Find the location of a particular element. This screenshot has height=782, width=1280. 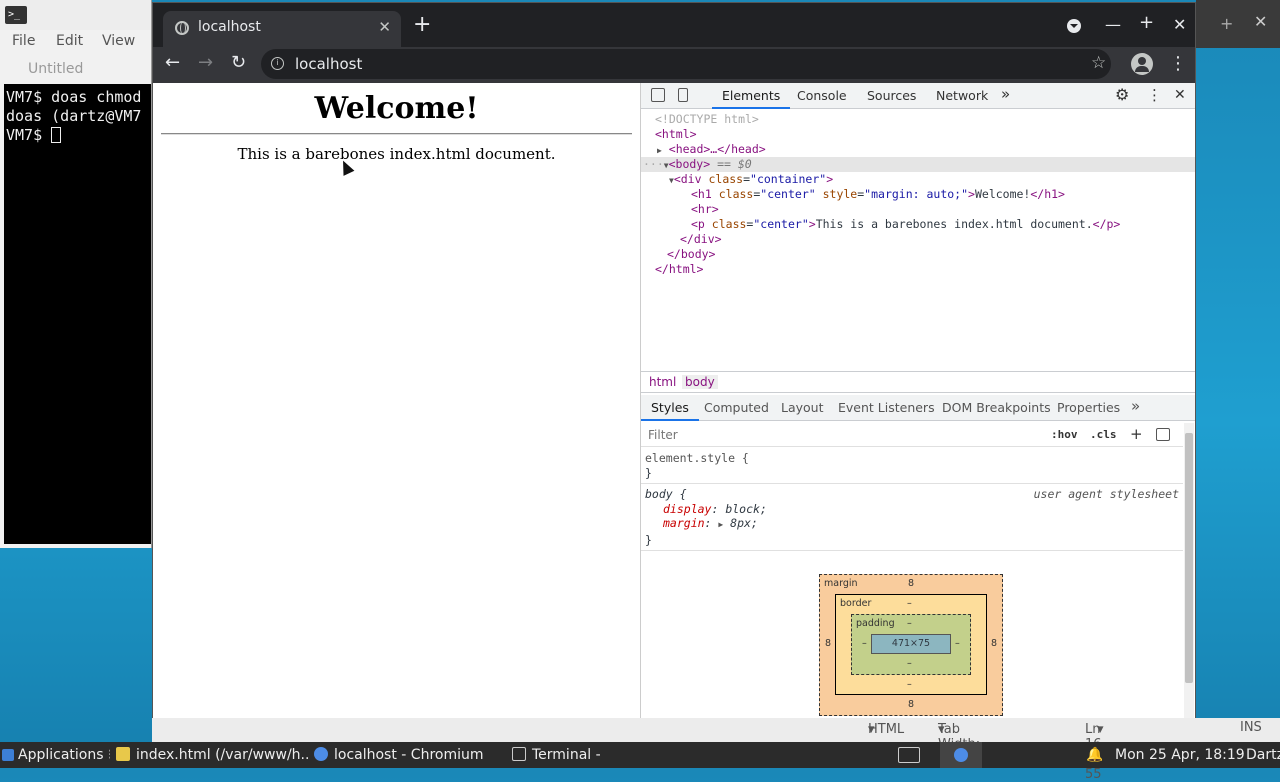

tab-properties: Properties is located at coordinates (1088, 407).